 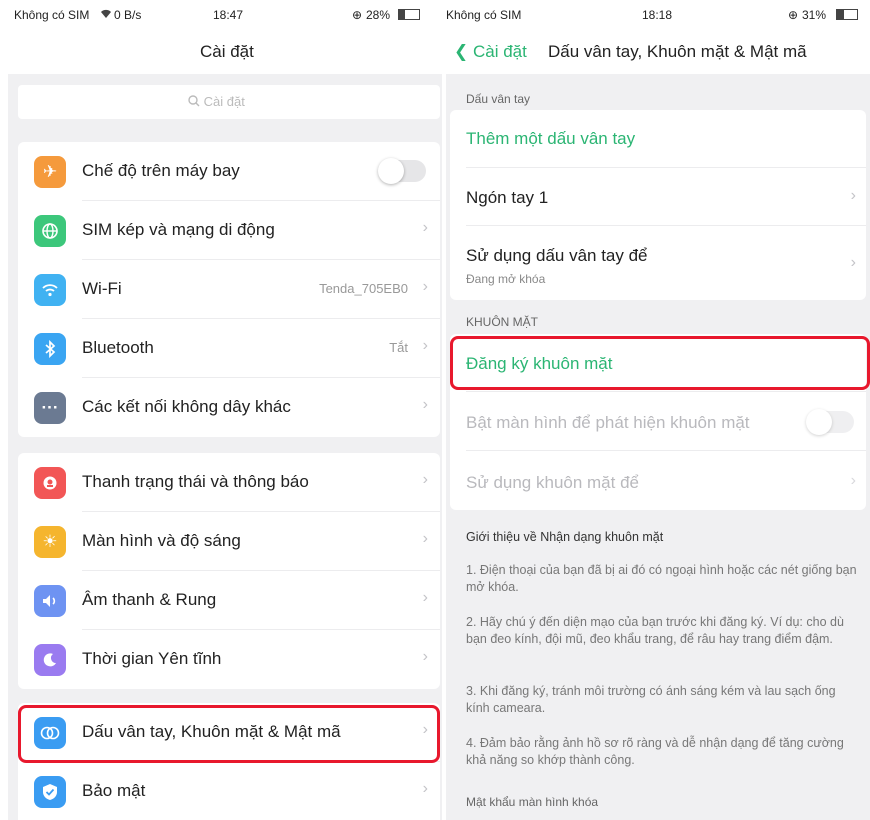 I want to click on more-icon: ···, so click(x=50, y=408).